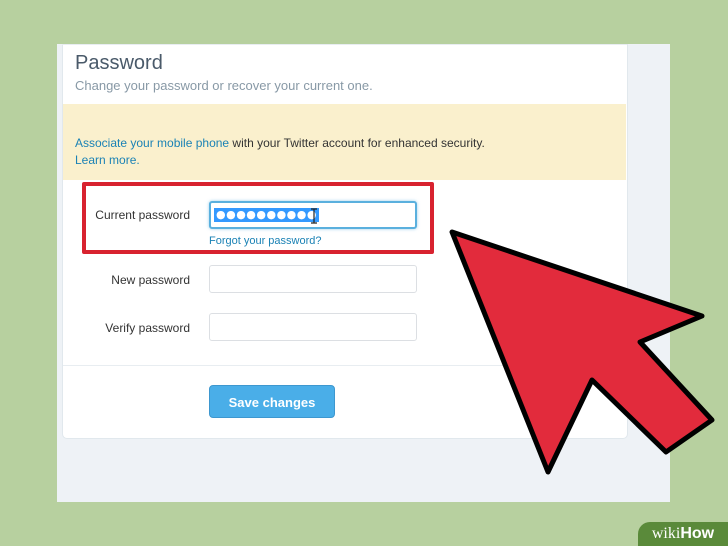 This screenshot has height=546, width=728. I want to click on watermark-suffix: How, so click(697, 533).